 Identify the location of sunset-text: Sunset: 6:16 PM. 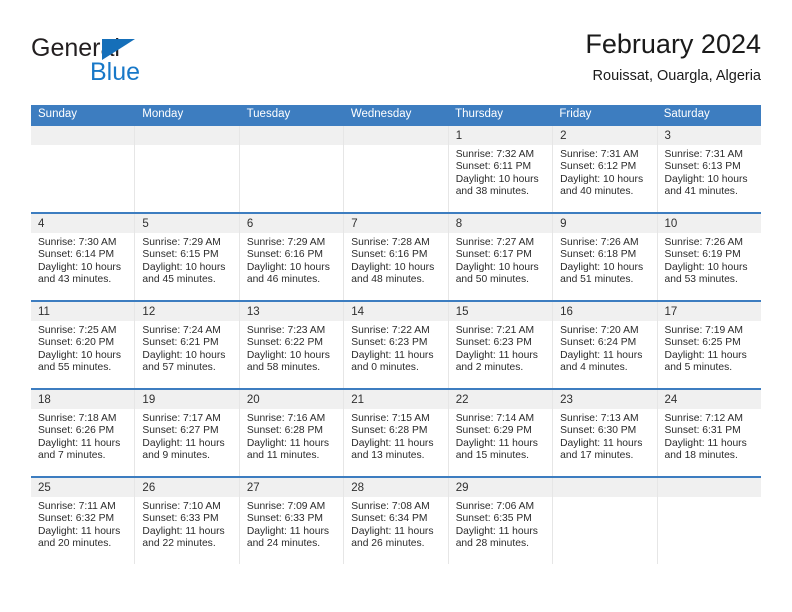
(284, 255).